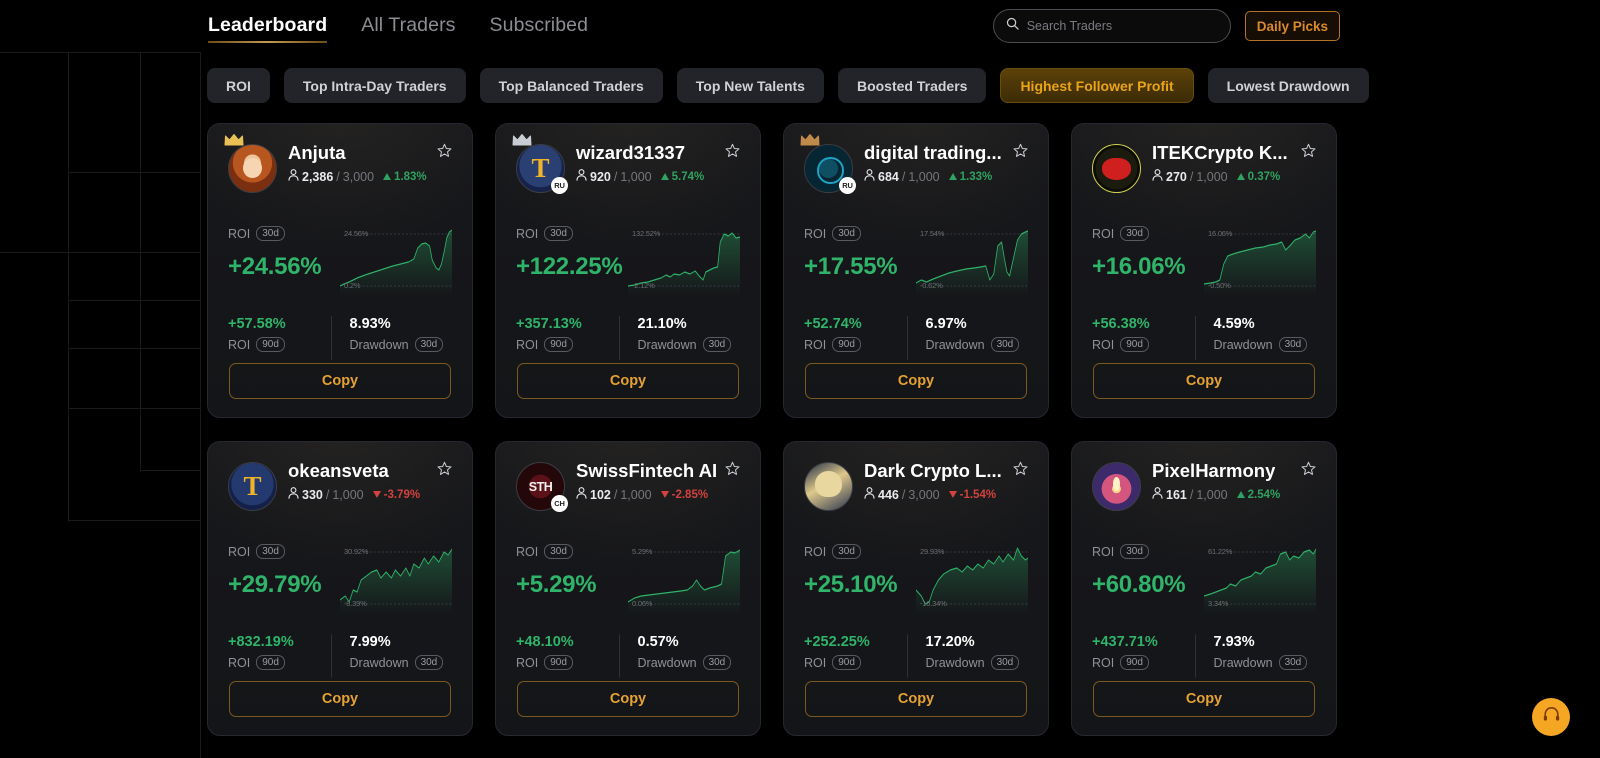 The height and width of the screenshot is (758, 1600). Describe the element at coordinates (370, 642) in the screenshot. I see `drawdown-value: 7.99%` at that location.